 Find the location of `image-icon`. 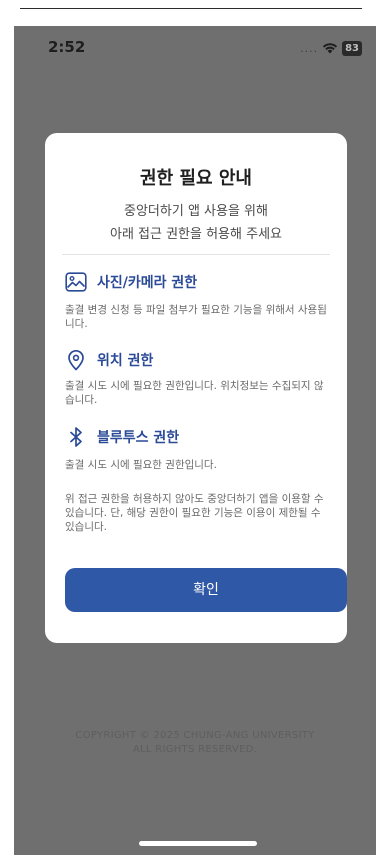

image-icon is located at coordinates (76, 282).